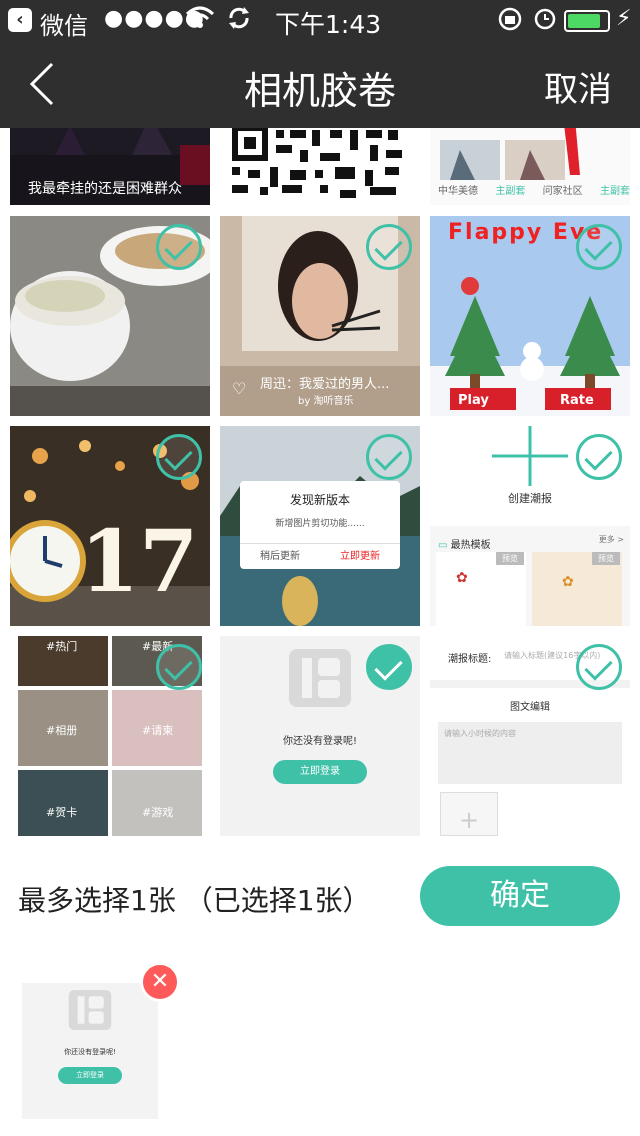 The height and width of the screenshot is (1136, 640). I want to click on thumb-login-prompt: 你还没有登录呢!, so click(90, 1052).